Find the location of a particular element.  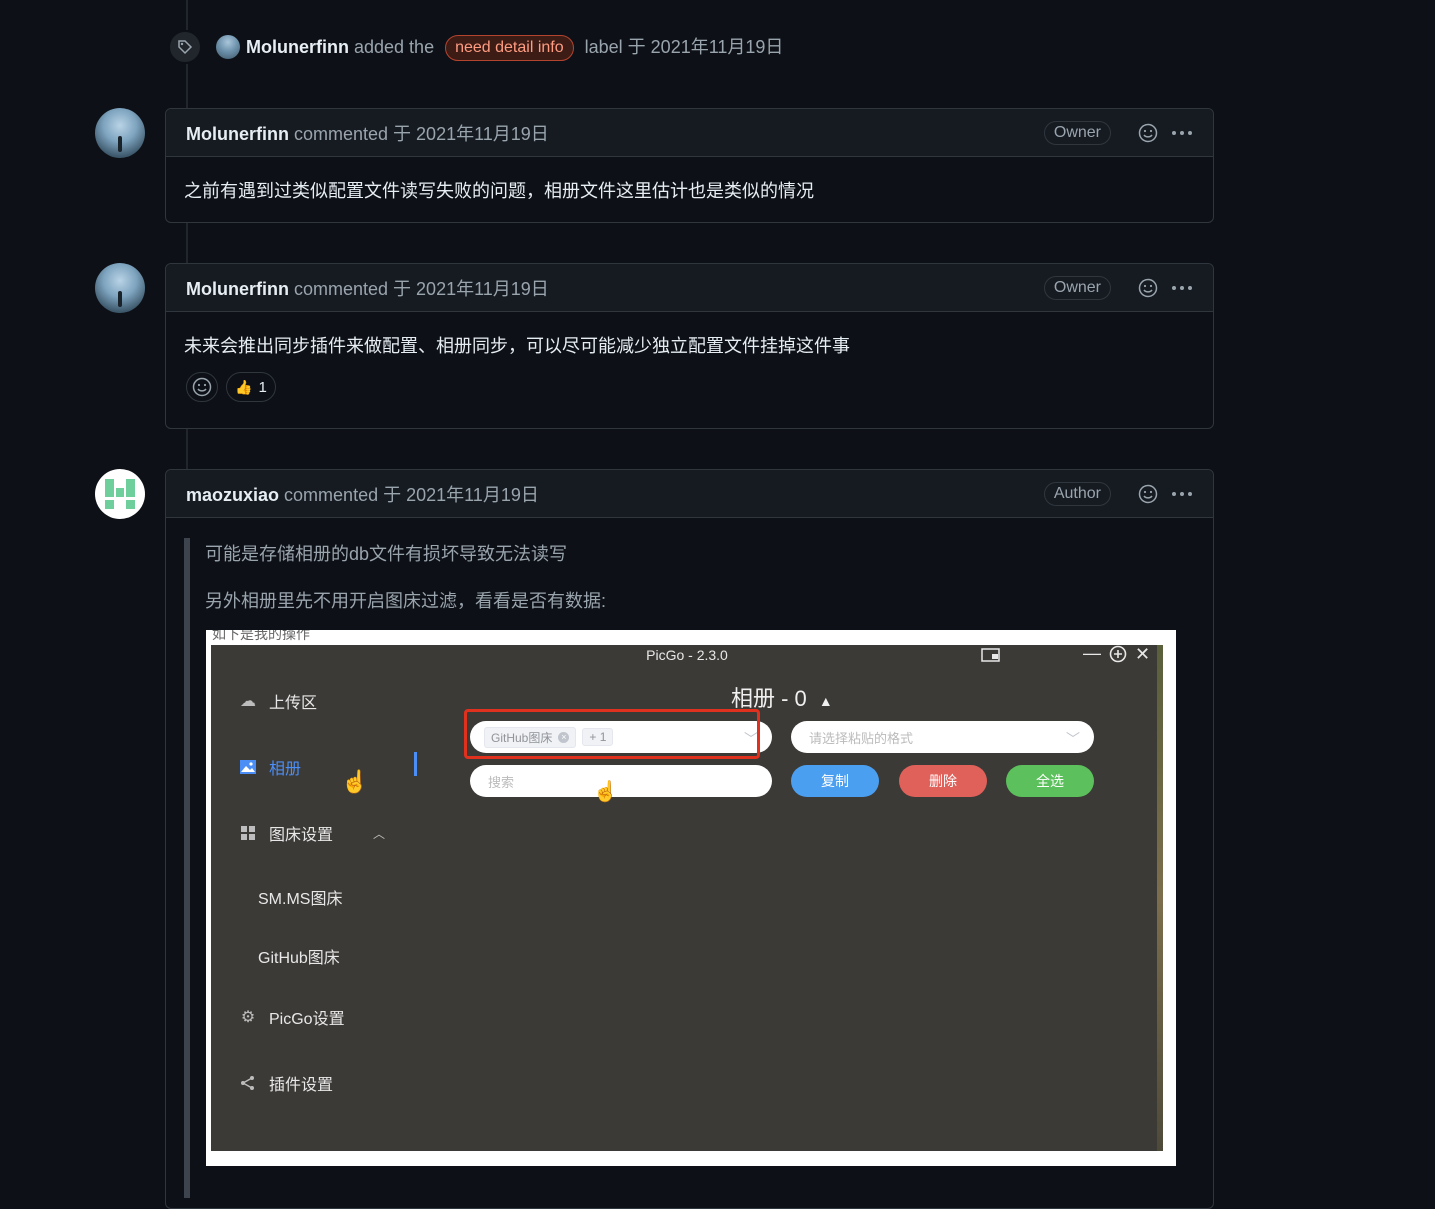

sidebar-item-plugin-settings: 插件设置 is located at coordinates (286, 1083).